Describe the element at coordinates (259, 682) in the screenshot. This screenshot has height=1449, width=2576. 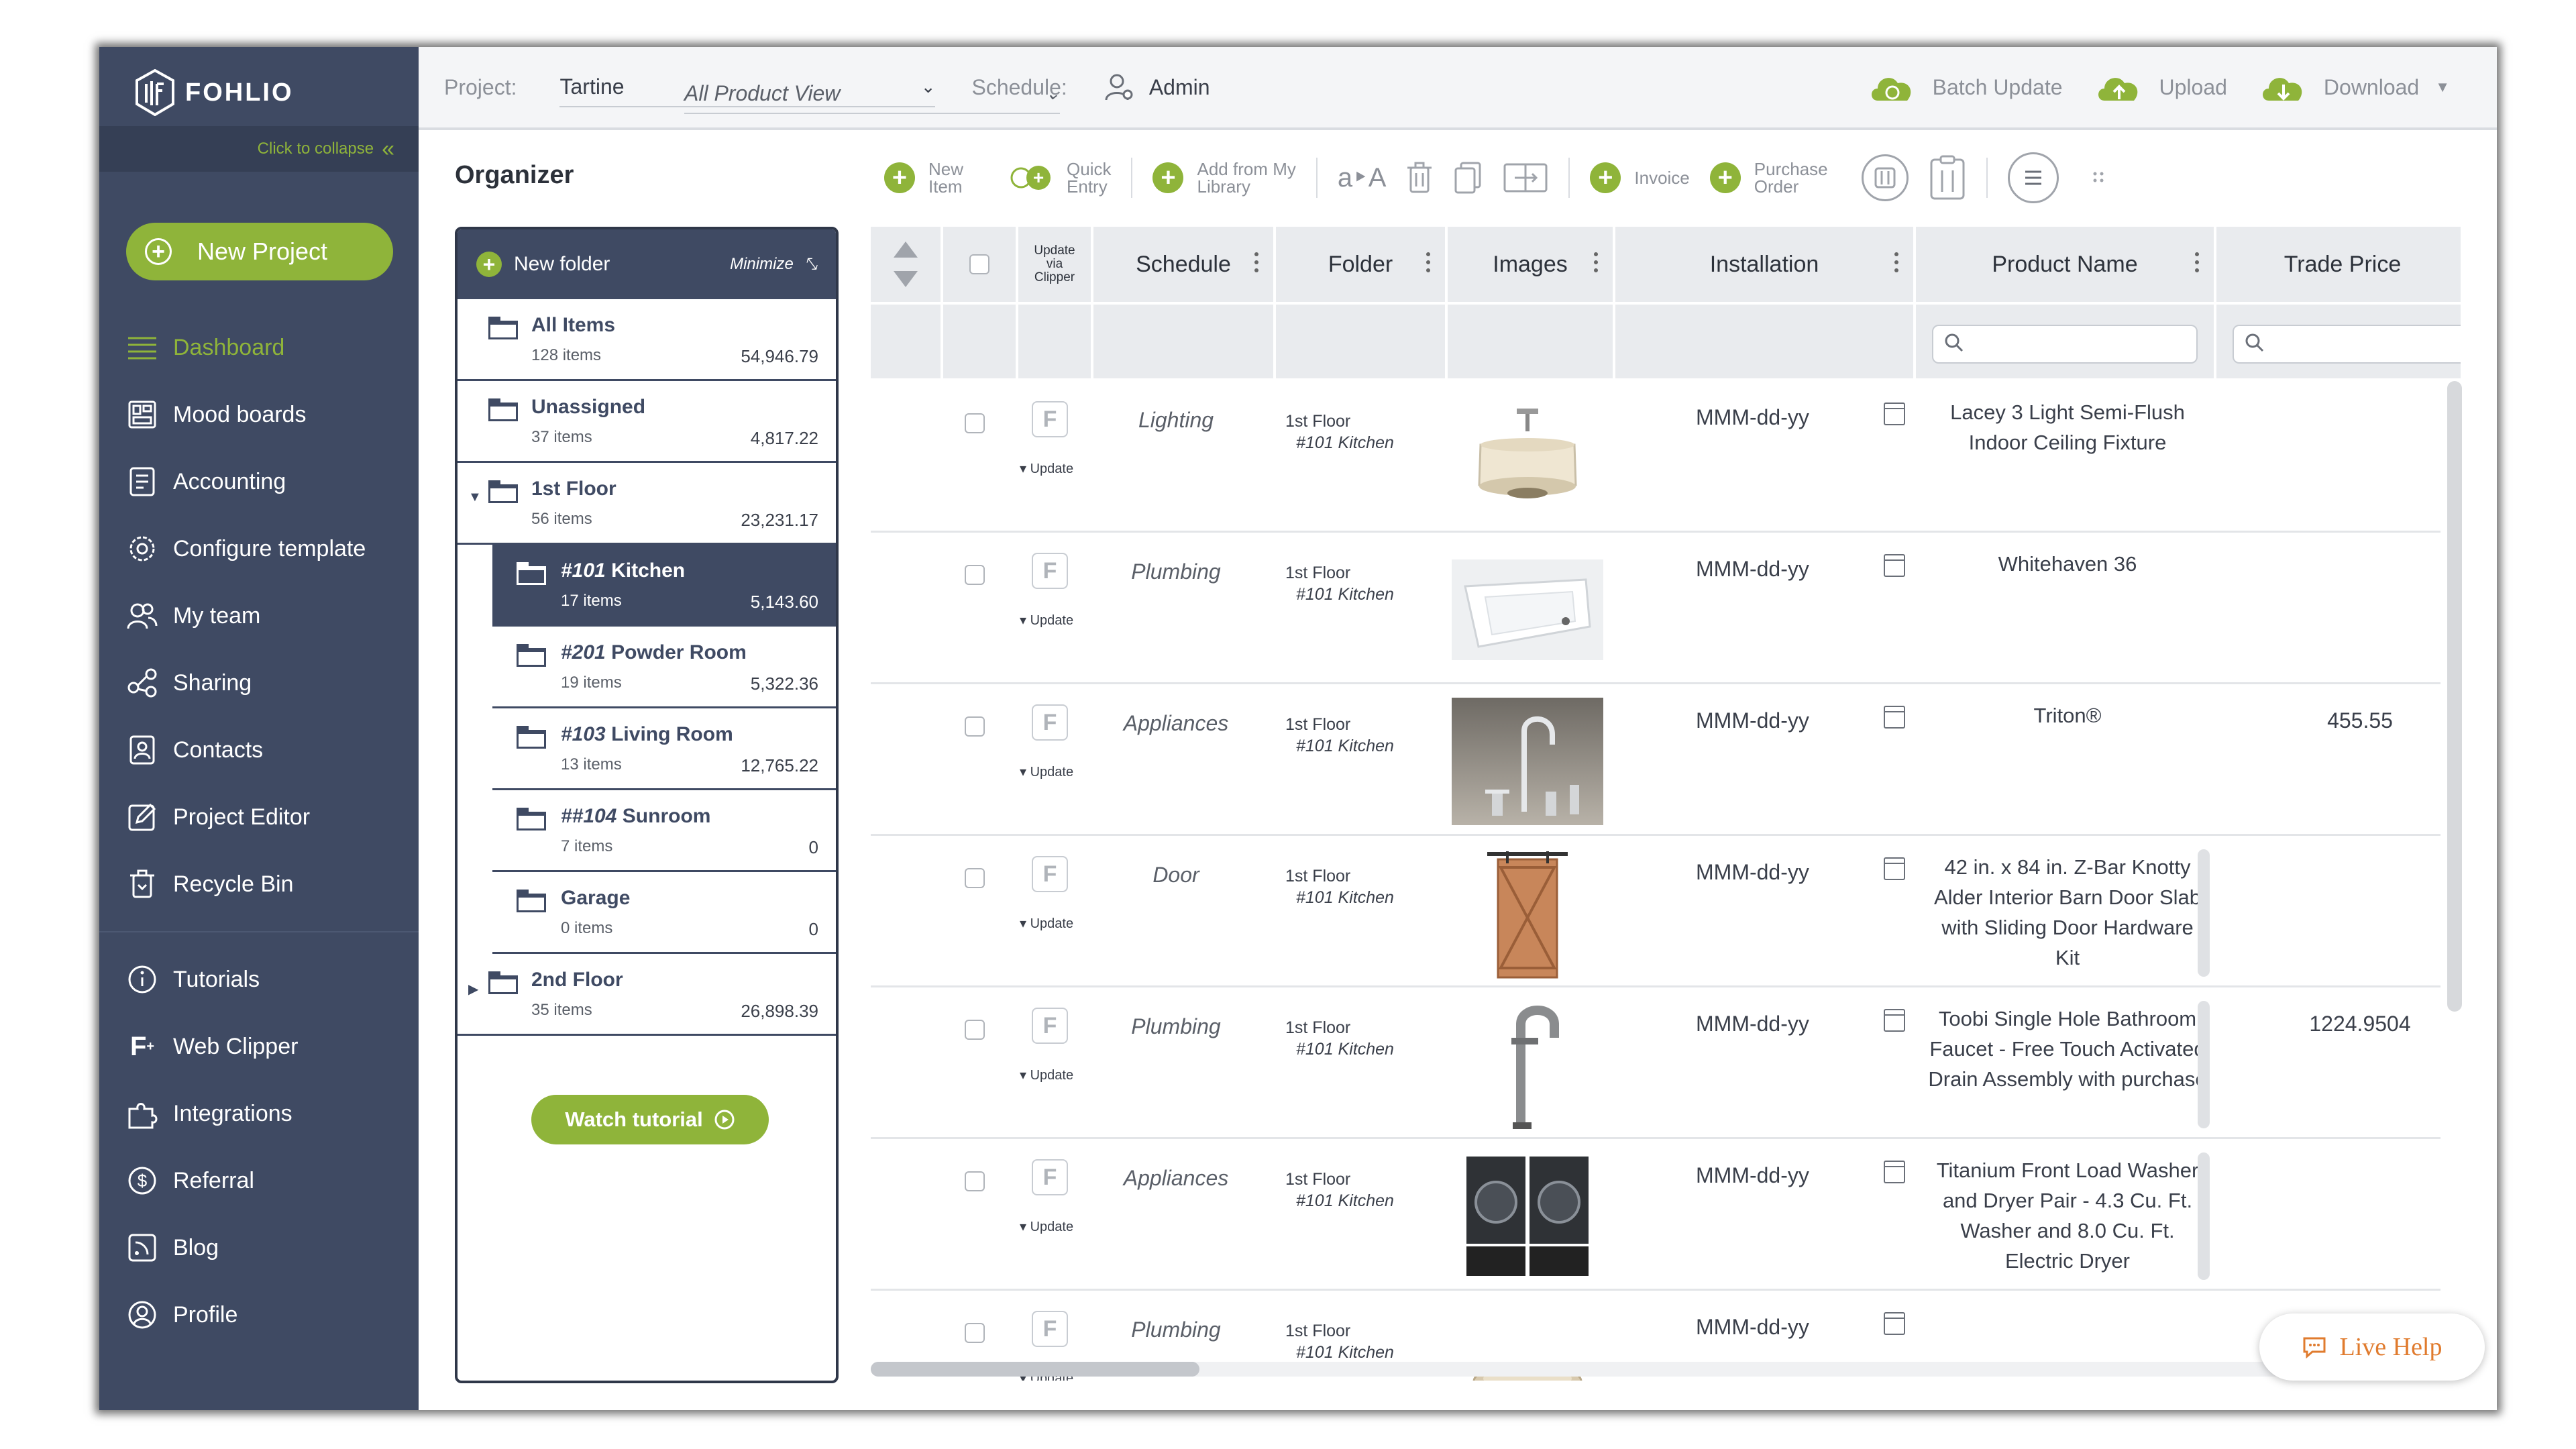
I see `sidebar-item-sharing: Sharing` at that location.